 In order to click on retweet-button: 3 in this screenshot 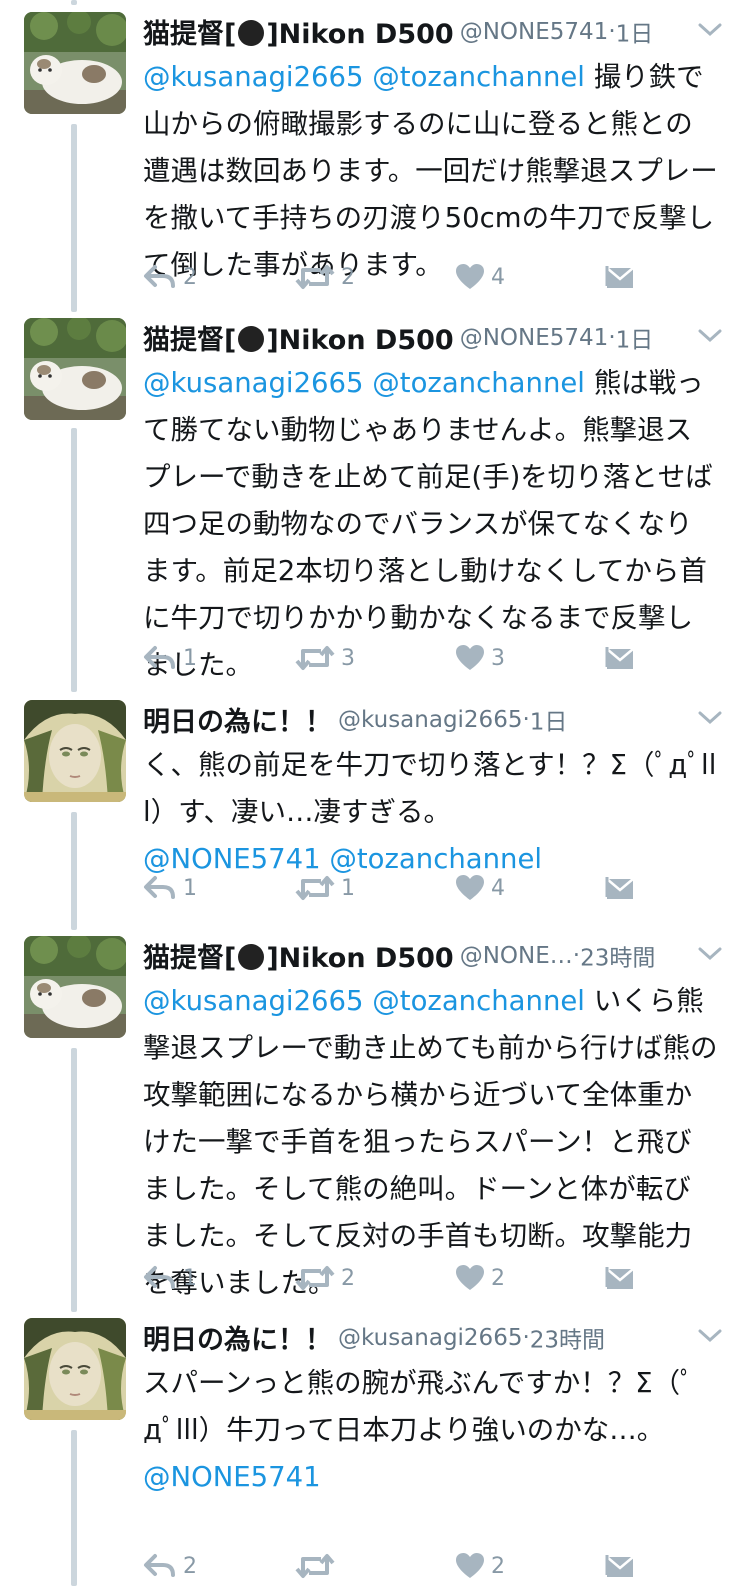, I will do `click(325, 658)`.